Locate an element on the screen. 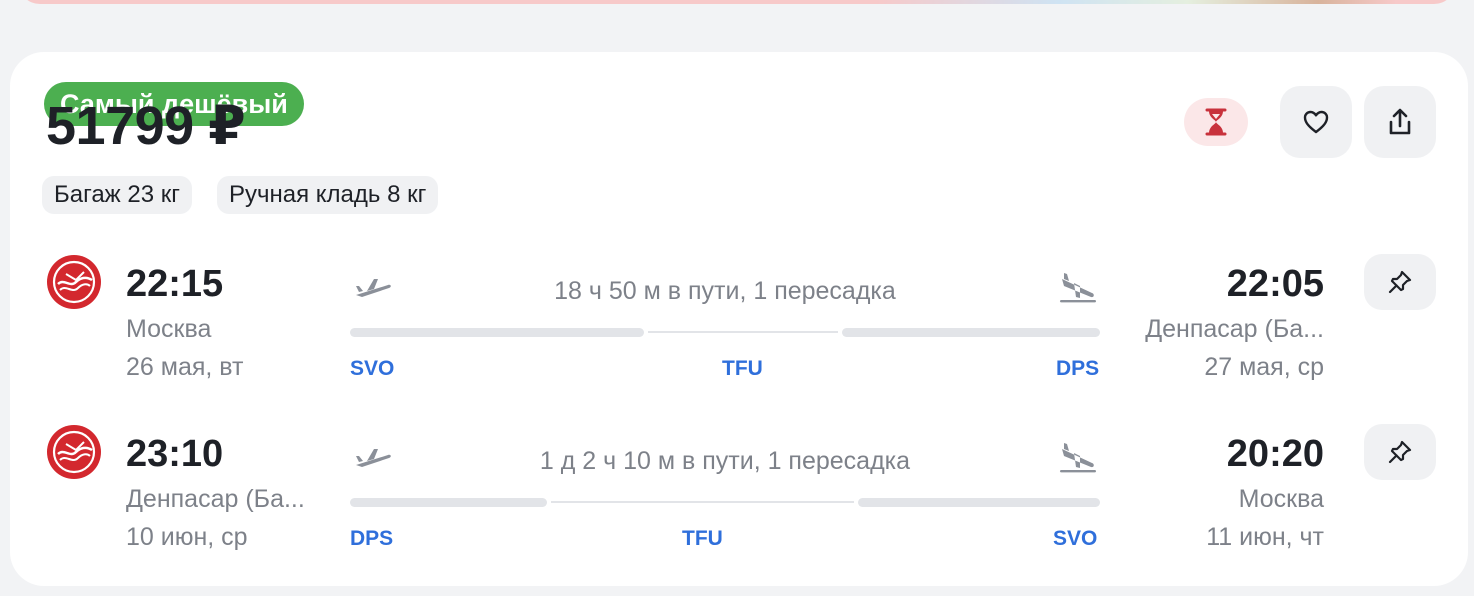 Image resolution: width=1474 pixels, height=596 pixels. airport-code-origin: DPS is located at coordinates (372, 538).